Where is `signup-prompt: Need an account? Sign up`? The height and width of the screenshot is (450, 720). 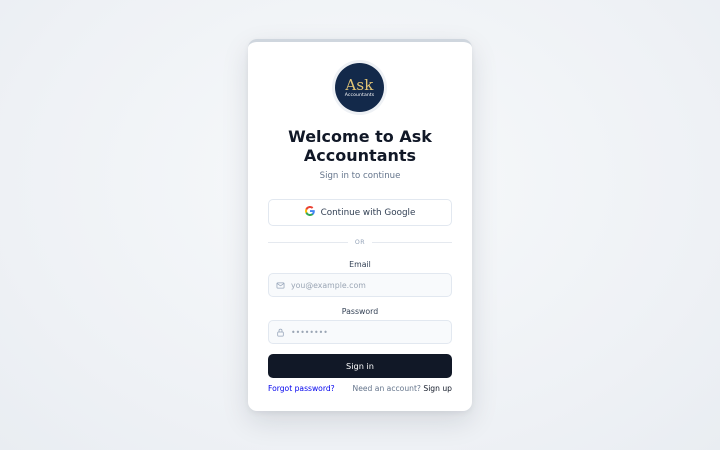
signup-prompt: Need an account? Sign up is located at coordinates (402, 388).